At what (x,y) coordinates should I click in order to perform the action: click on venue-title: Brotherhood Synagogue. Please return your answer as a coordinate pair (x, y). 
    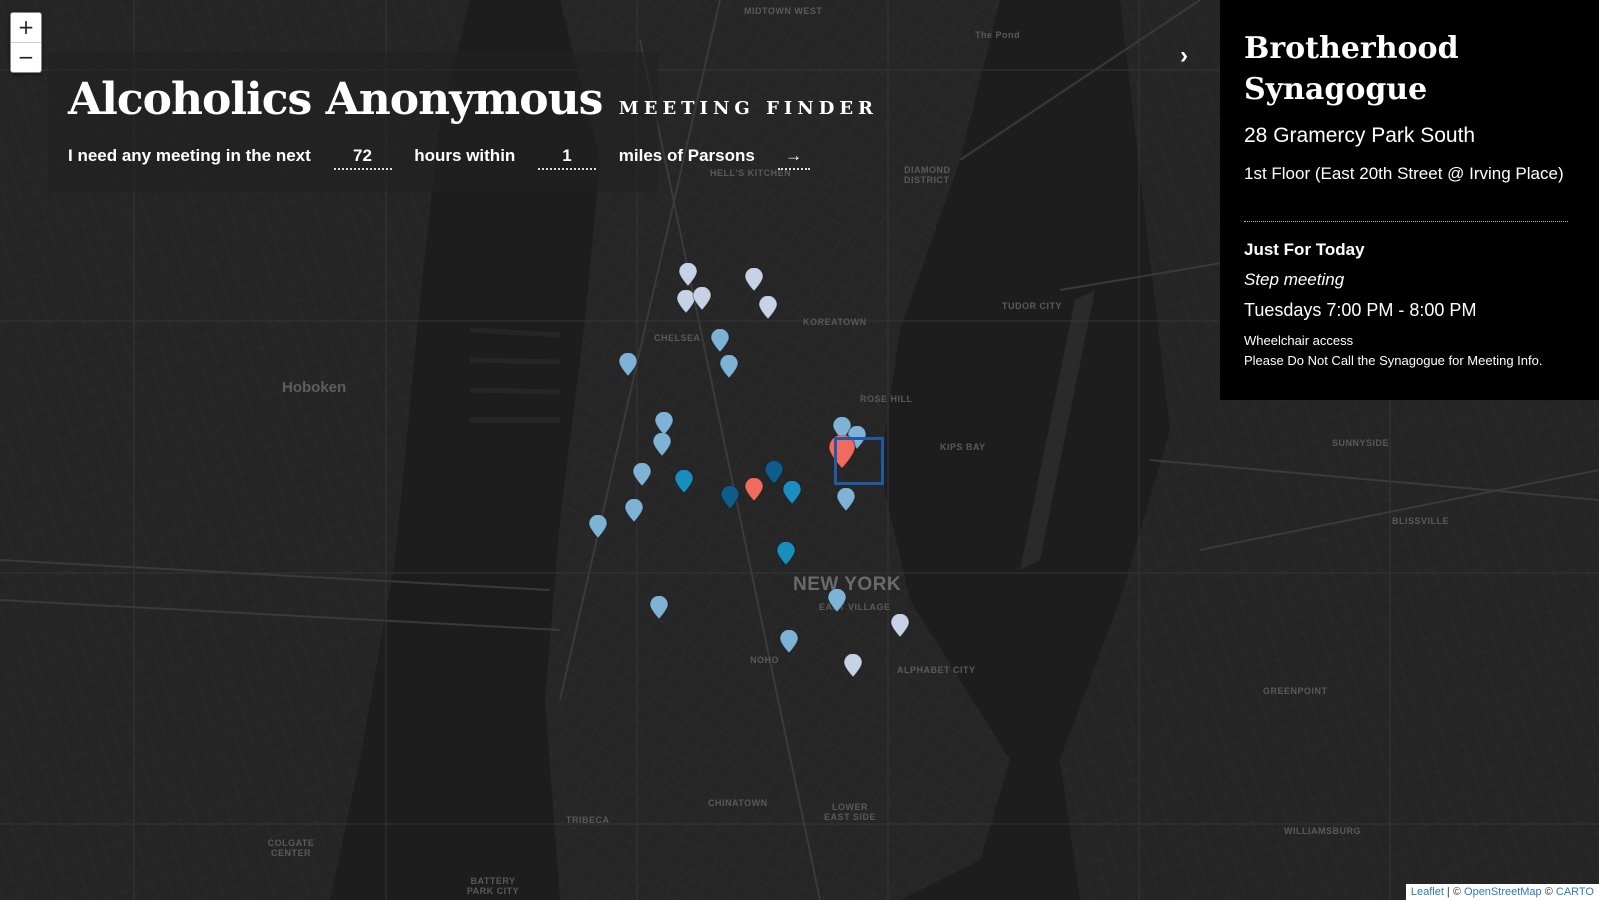
    Looking at the image, I should click on (1351, 69).